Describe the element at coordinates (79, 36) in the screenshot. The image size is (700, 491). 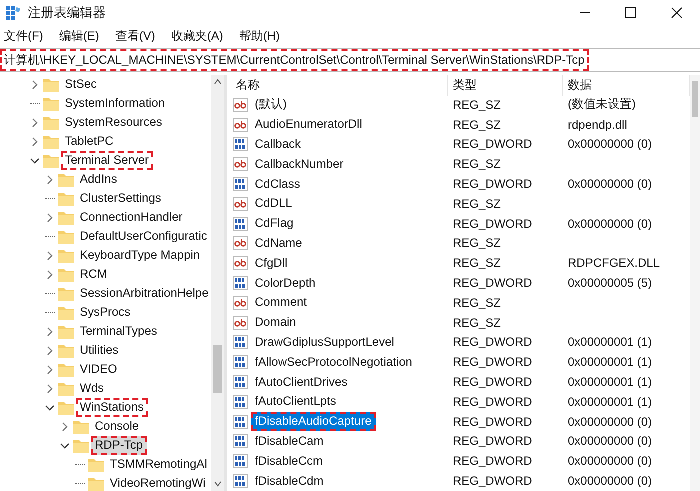
I see `menu-item: 编辑(E)` at that location.